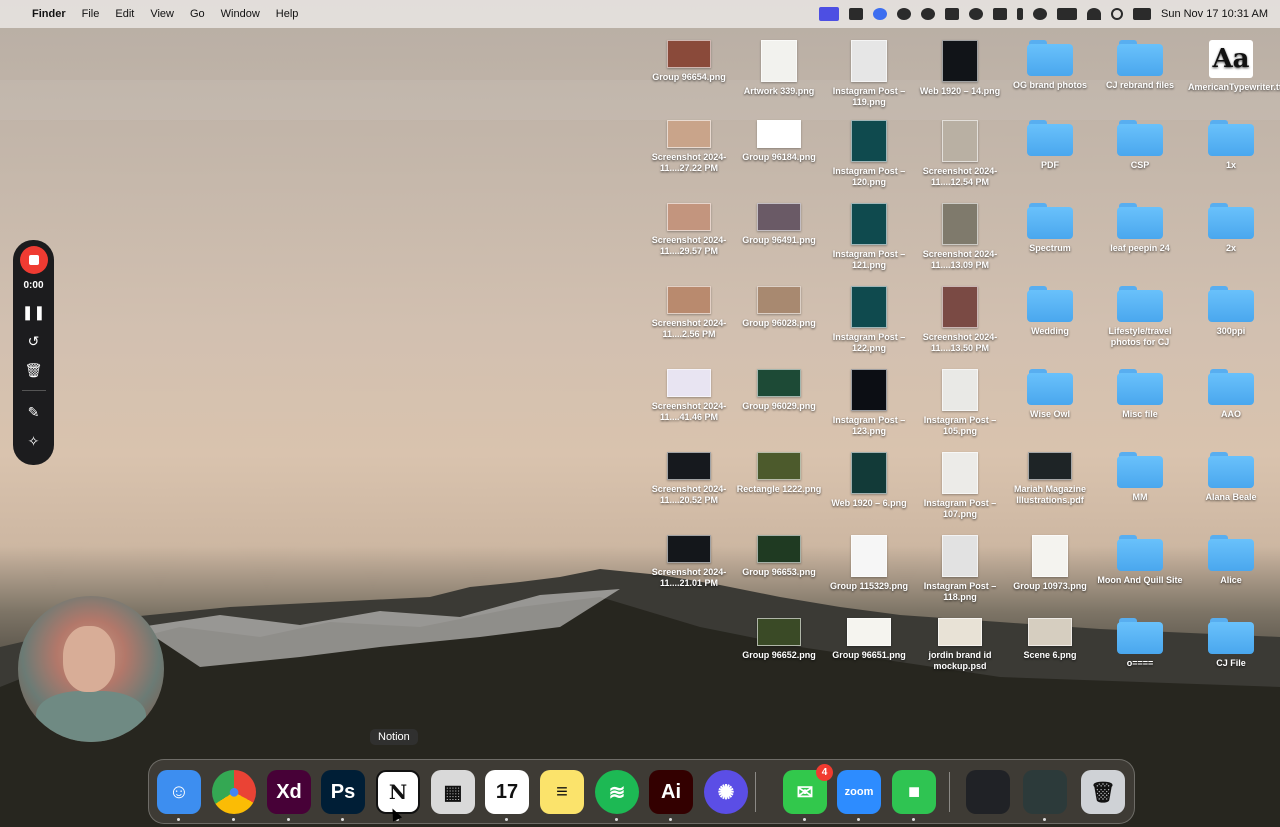  What do you see at coordinates (1050, 479) in the screenshot?
I see `desktop-file: Mariah Magazine Illustrations.pdf` at bounding box center [1050, 479].